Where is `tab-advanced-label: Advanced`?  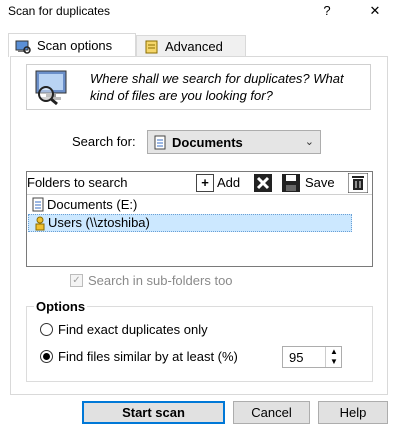
tab-advanced-label: Advanced is located at coordinates (194, 46).